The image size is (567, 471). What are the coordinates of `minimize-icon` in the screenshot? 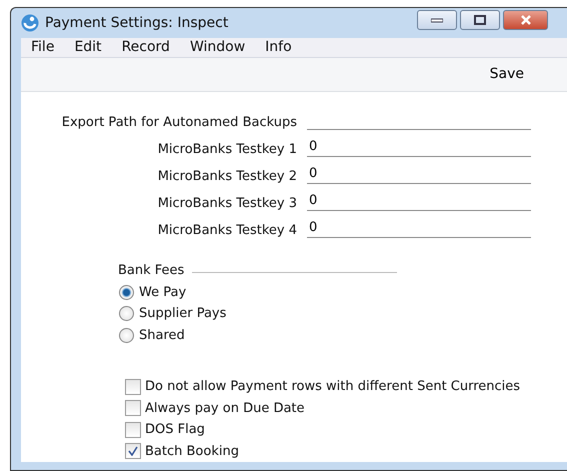 It's located at (437, 19).